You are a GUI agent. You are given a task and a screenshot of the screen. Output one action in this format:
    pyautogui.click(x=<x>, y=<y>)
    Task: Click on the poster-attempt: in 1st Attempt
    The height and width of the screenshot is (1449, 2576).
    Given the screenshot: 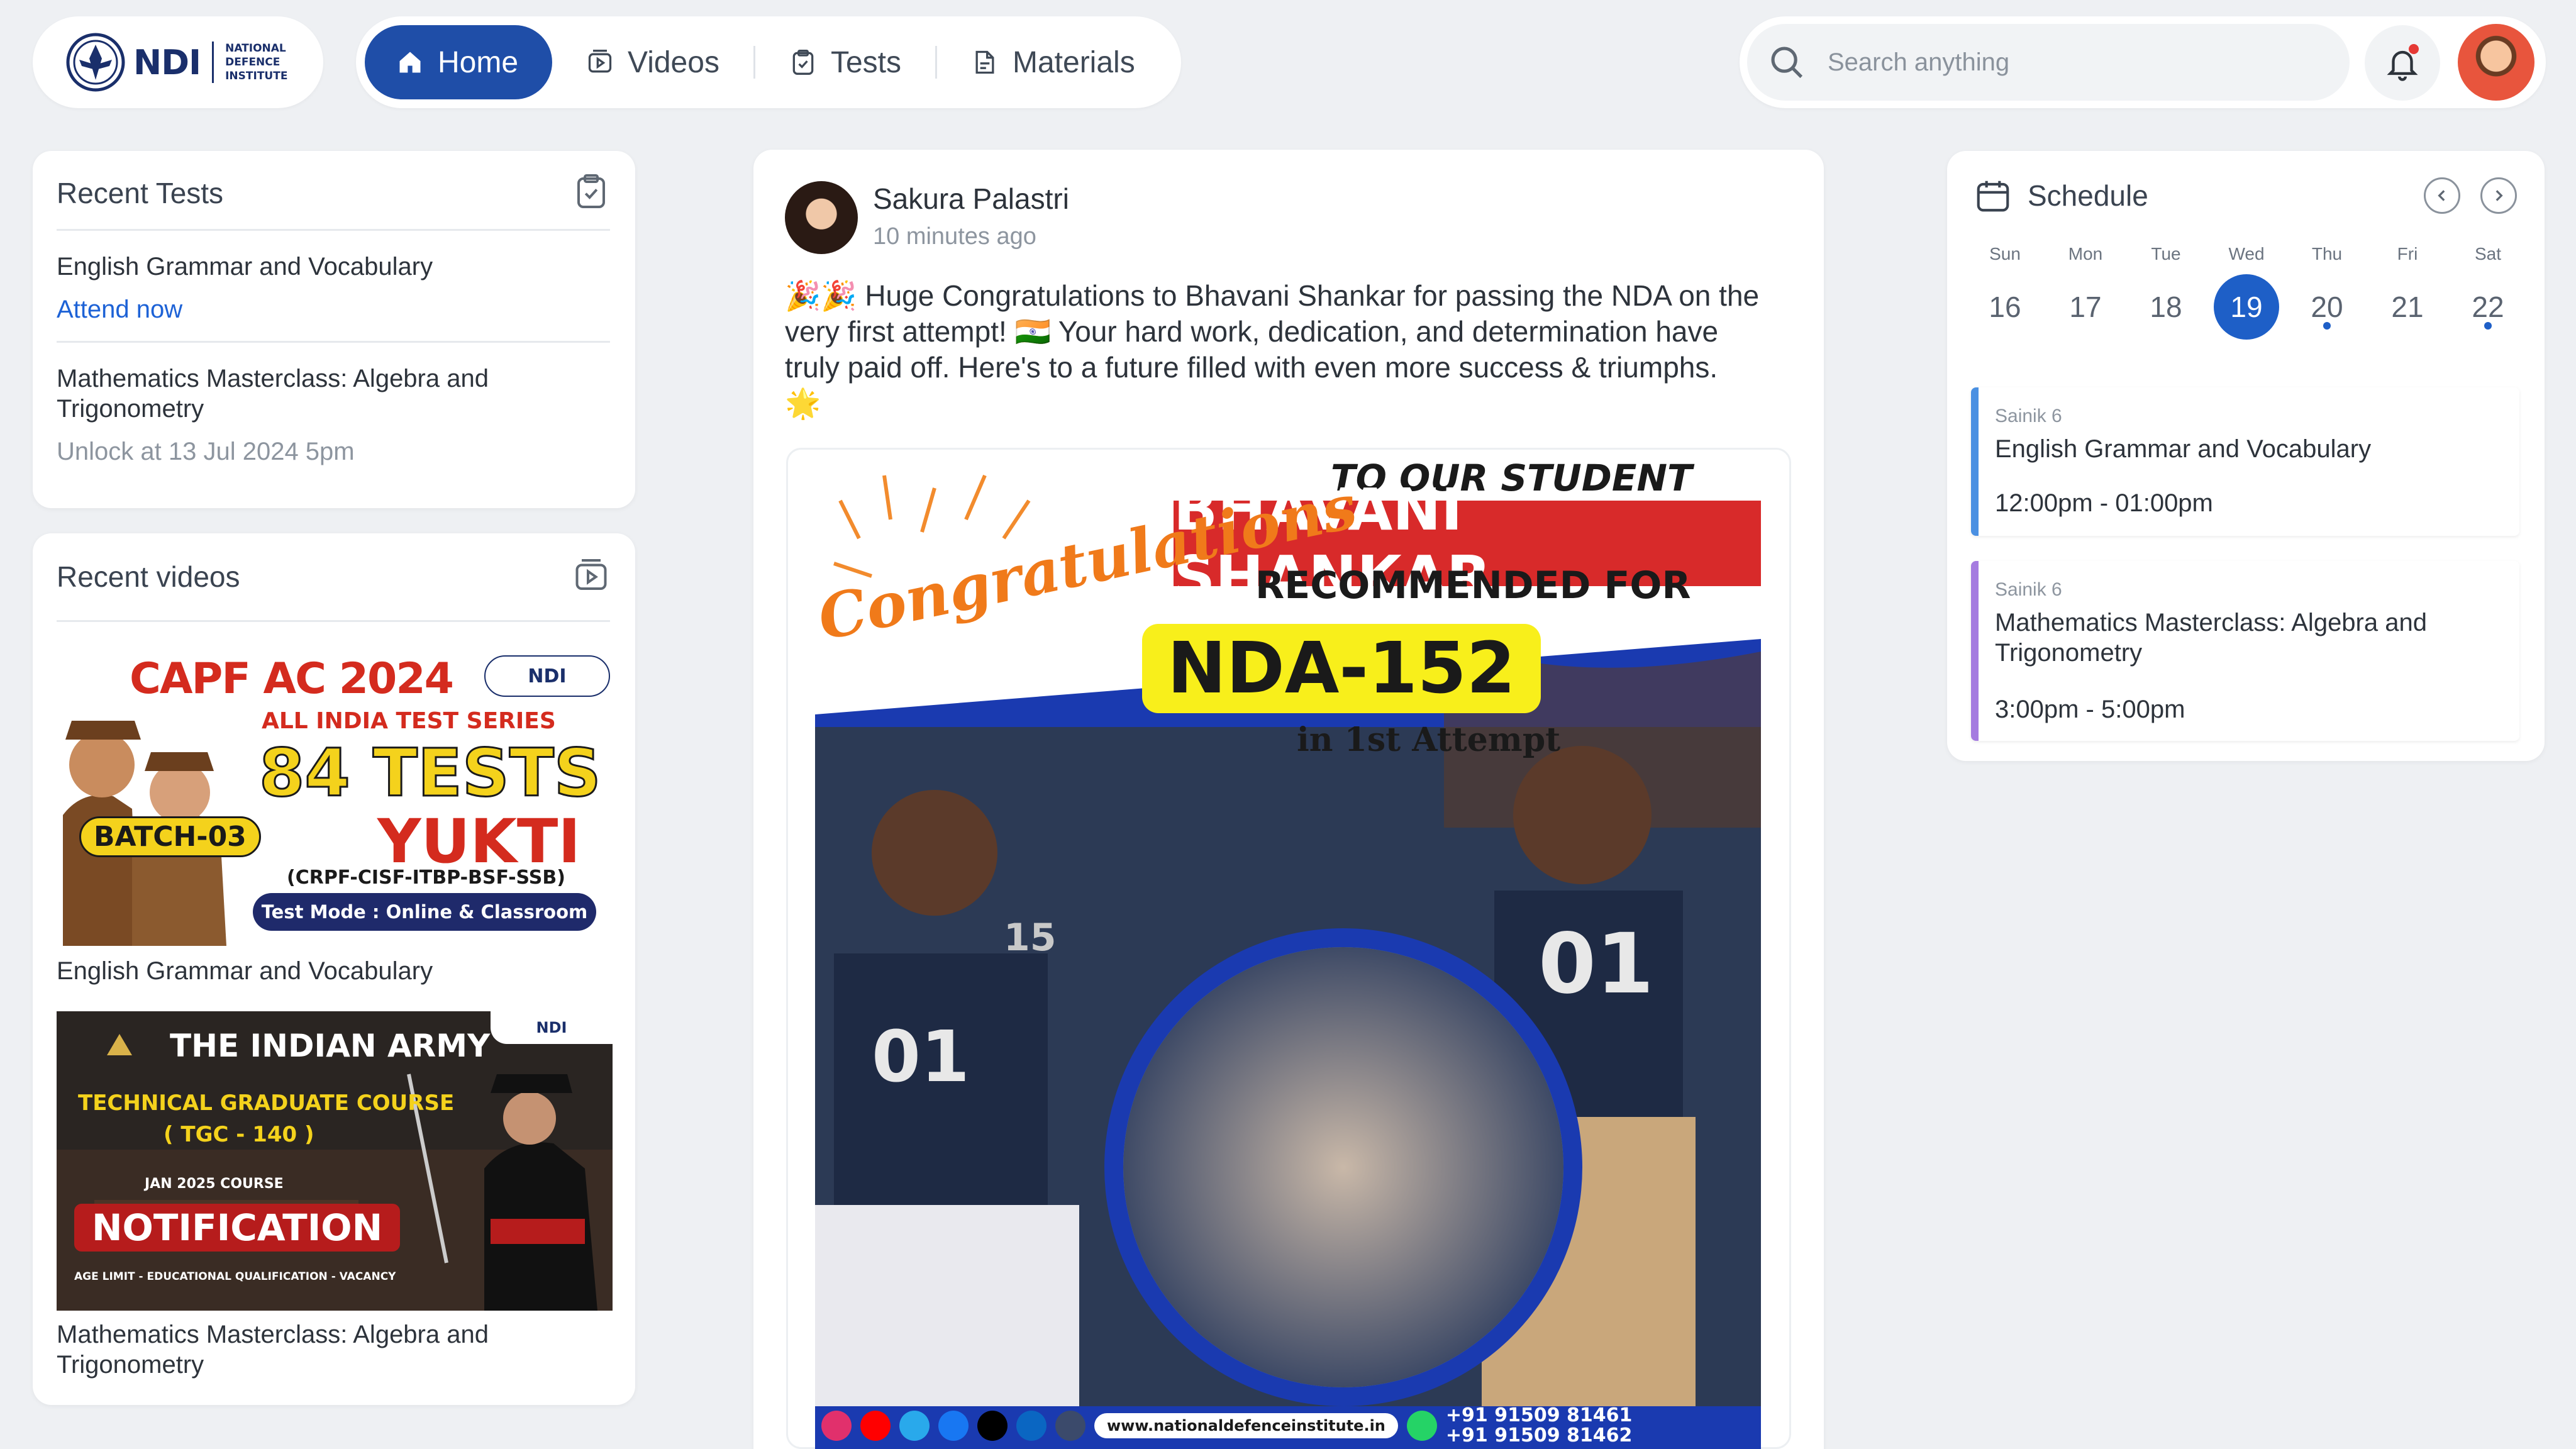 What is the action you would take?
    pyautogui.click(x=1429, y=740)
    